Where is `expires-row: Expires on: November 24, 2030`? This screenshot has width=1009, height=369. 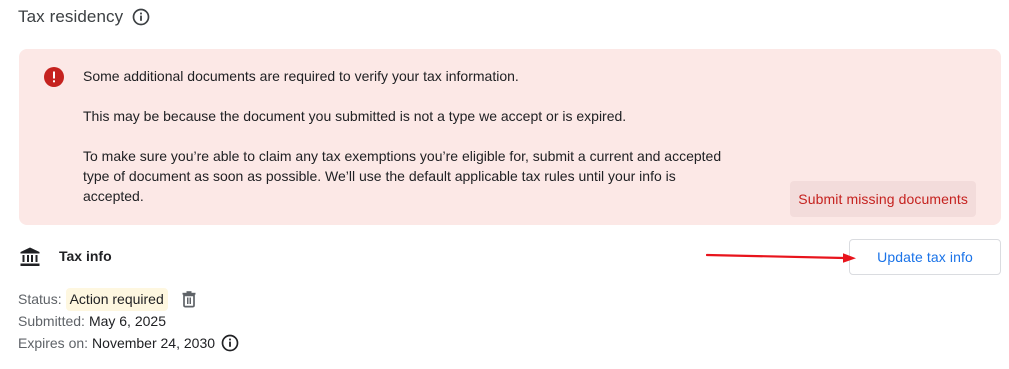 expires-row: Expires on: November 24, 2030 is located at coordinates (128, 343).